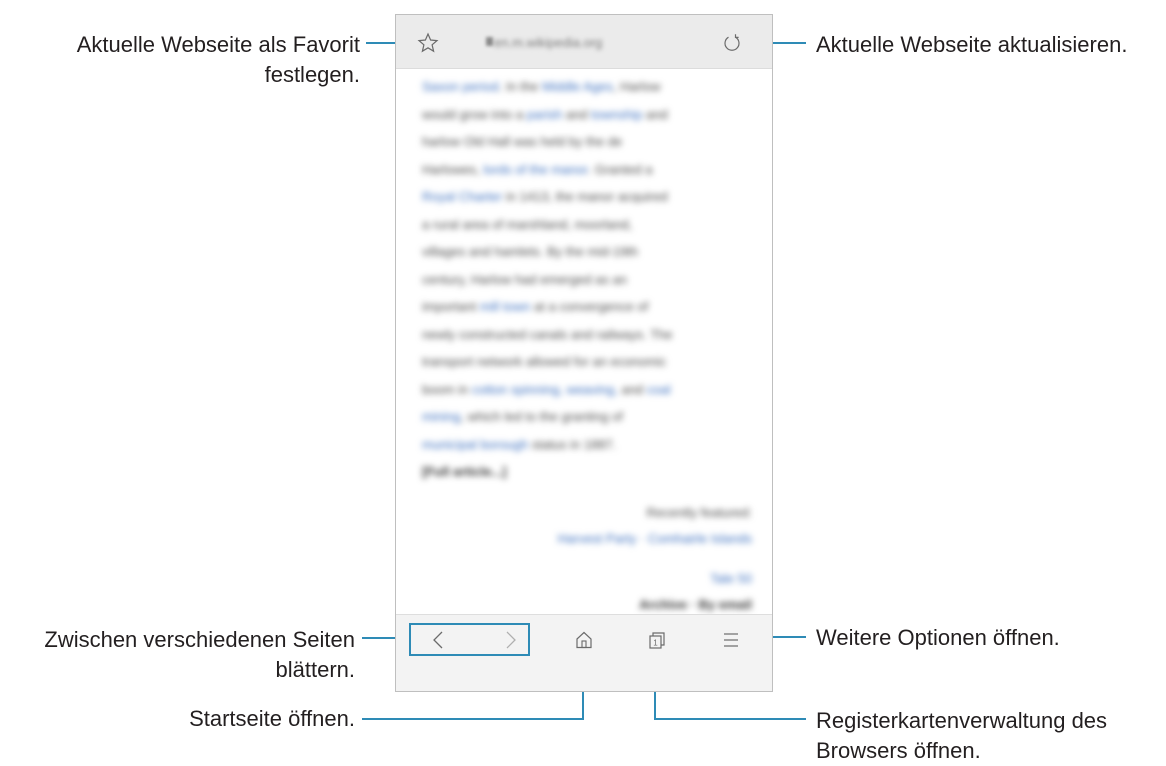 This screenshot has width=1166, height=766. Describe the element at coordinates (312, 74) in the screenshot. I see `callout-favorite-line2: festlegen.` at that location.